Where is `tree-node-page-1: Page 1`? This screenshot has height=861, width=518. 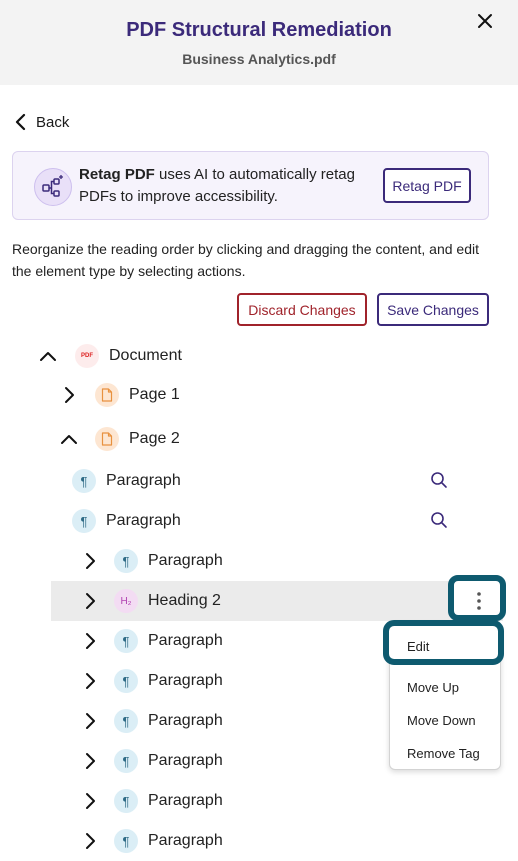 tree-node-page-1: Page 1 is located at coordinates (119, 395).